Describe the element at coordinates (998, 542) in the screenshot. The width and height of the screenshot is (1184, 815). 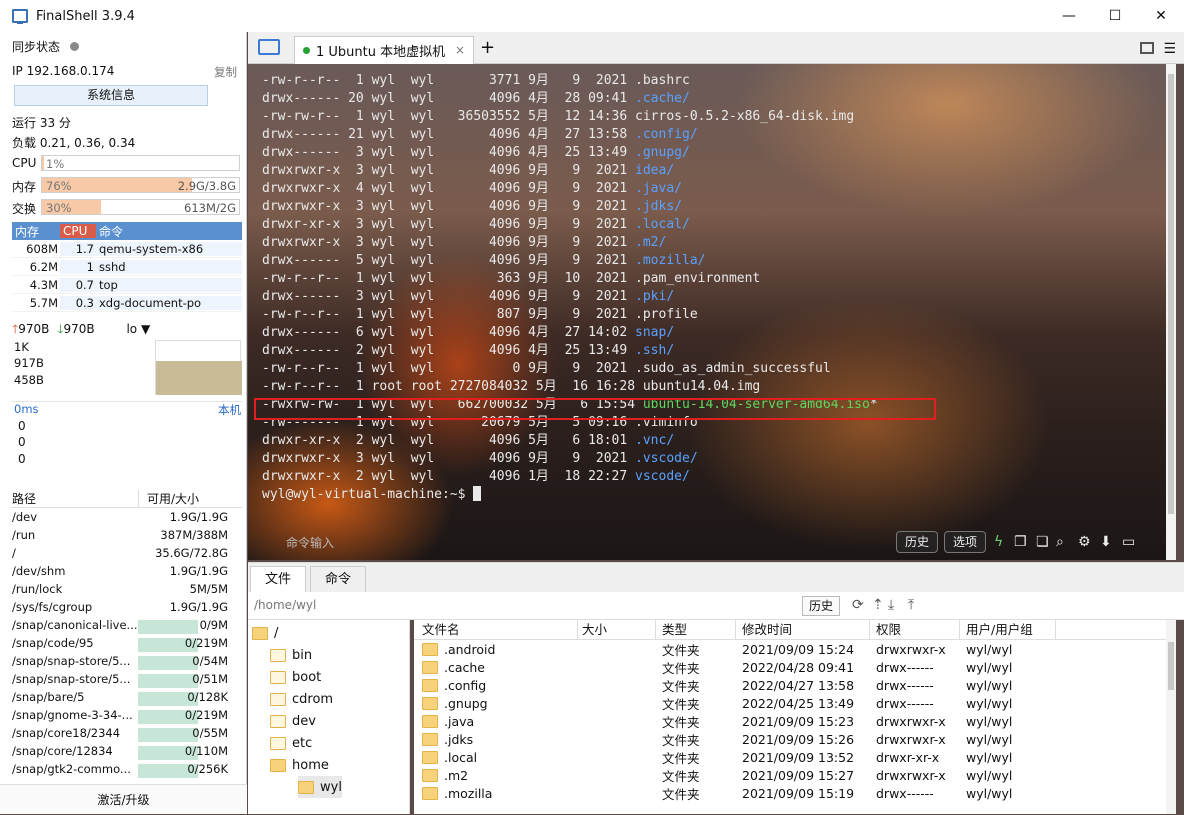
I see `lightning-icon: ϟ` at that location.